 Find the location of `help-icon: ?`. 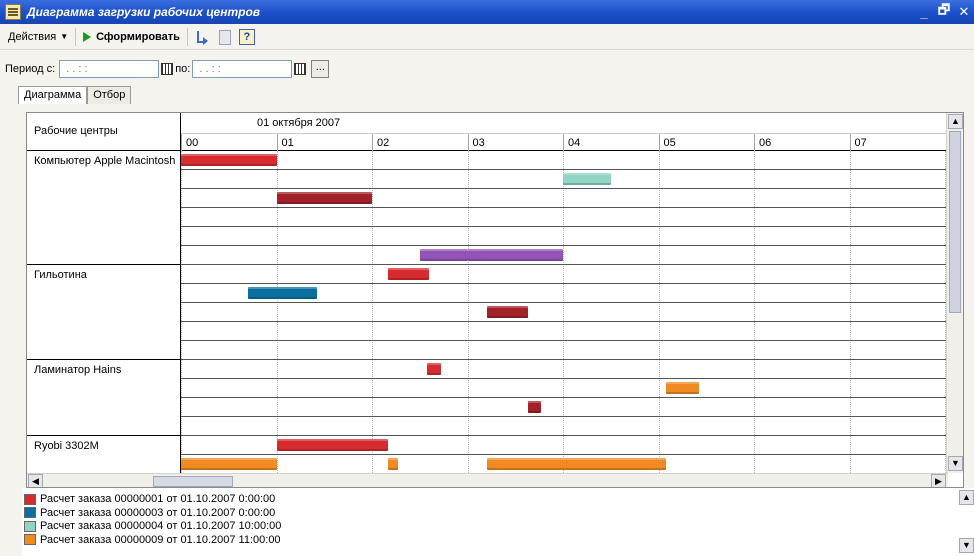

help-icon: ? is located at coordinates (246, 36).